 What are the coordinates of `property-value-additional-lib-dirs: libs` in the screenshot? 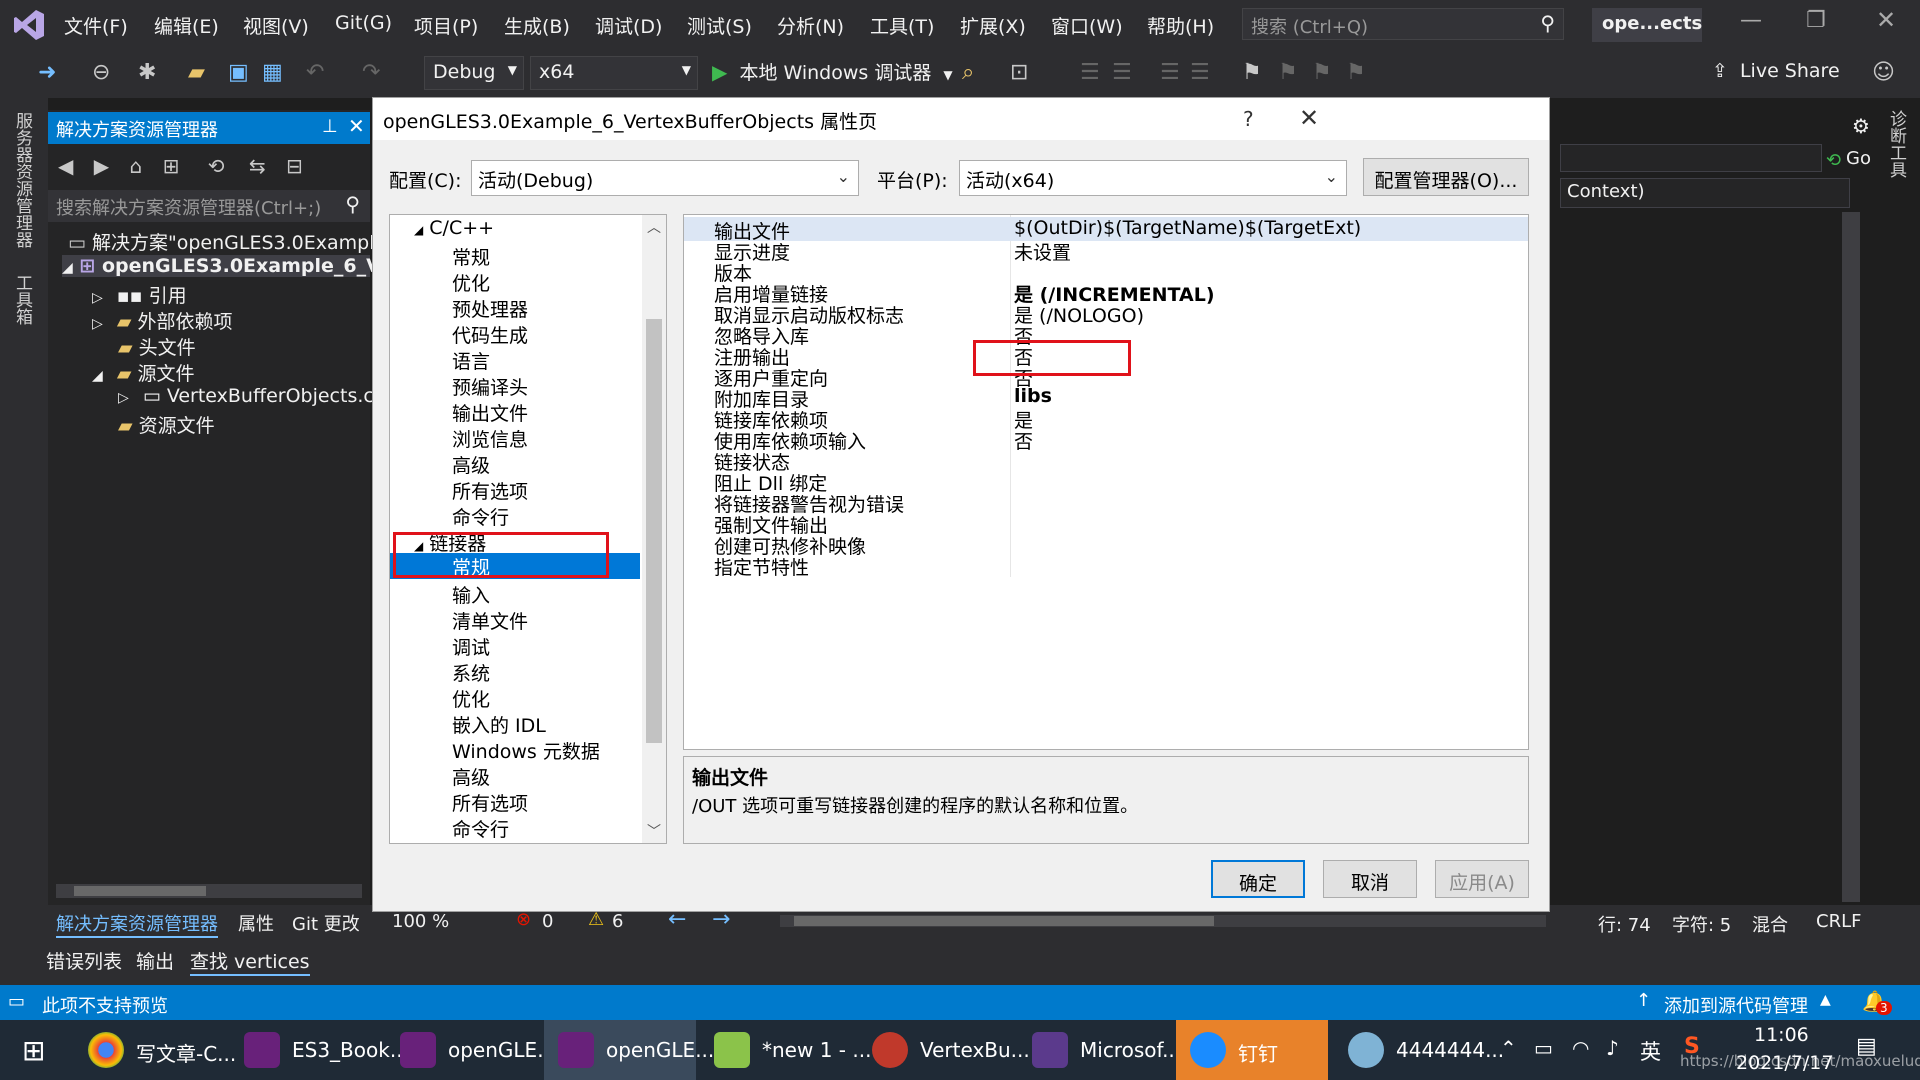 It's located at (1033, 396).